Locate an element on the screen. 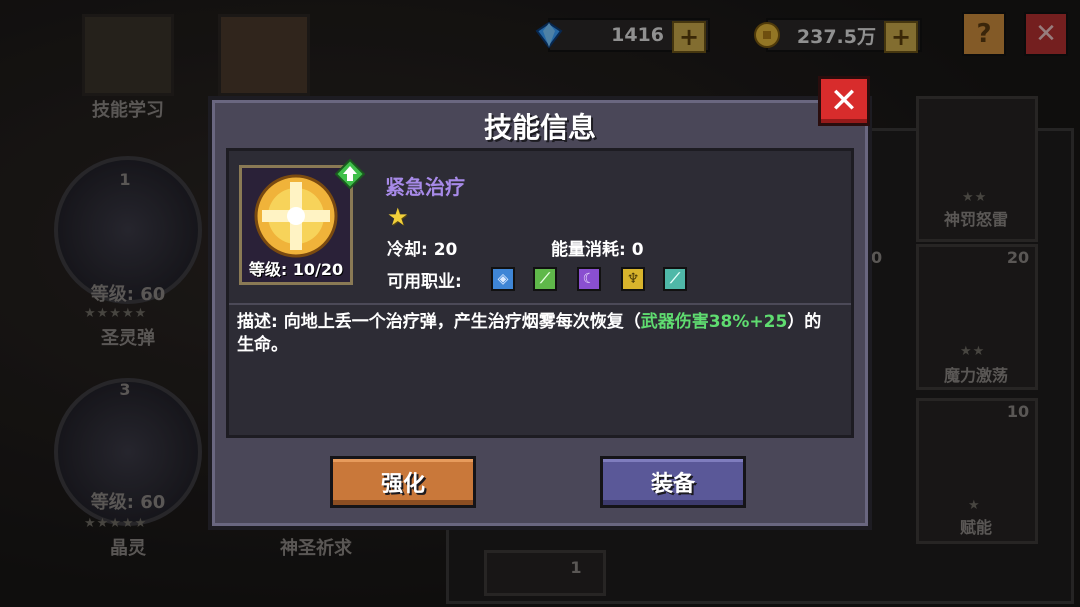  description-text: 描述: 向地上丢一个治疗弹，产生治疗烟雾每次恢复（ is located at coordinates (439, 322).